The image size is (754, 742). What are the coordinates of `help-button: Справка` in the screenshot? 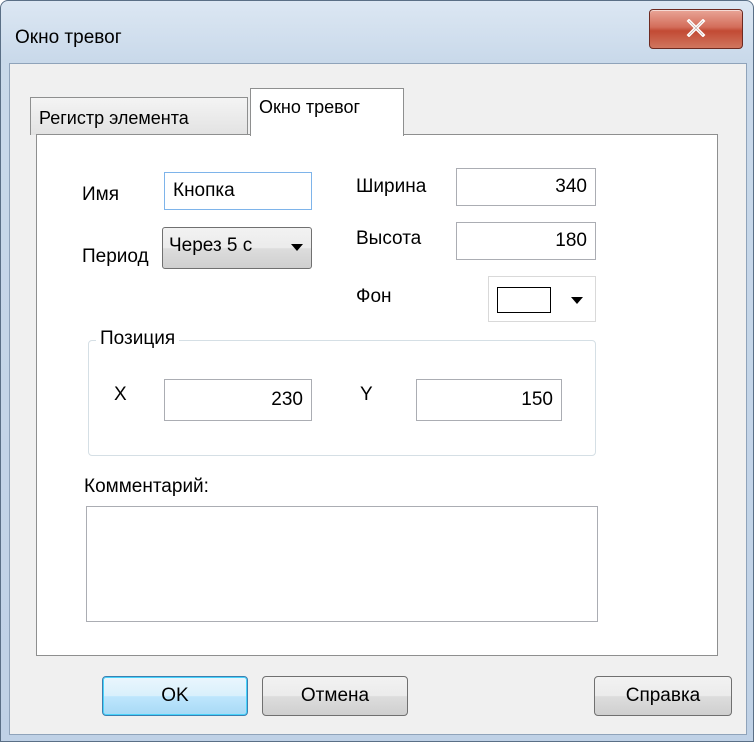 It's located at (663, 696).